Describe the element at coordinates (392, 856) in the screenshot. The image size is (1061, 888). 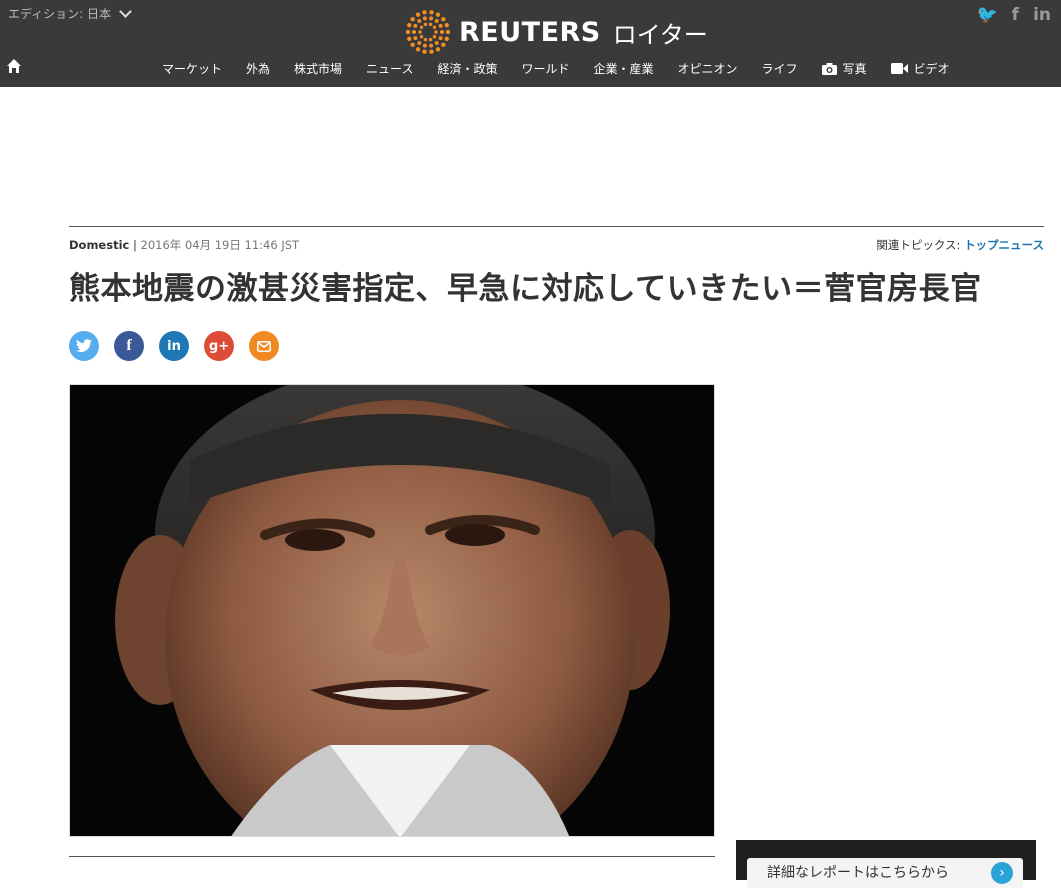
I see `article-body-rule` at that location.